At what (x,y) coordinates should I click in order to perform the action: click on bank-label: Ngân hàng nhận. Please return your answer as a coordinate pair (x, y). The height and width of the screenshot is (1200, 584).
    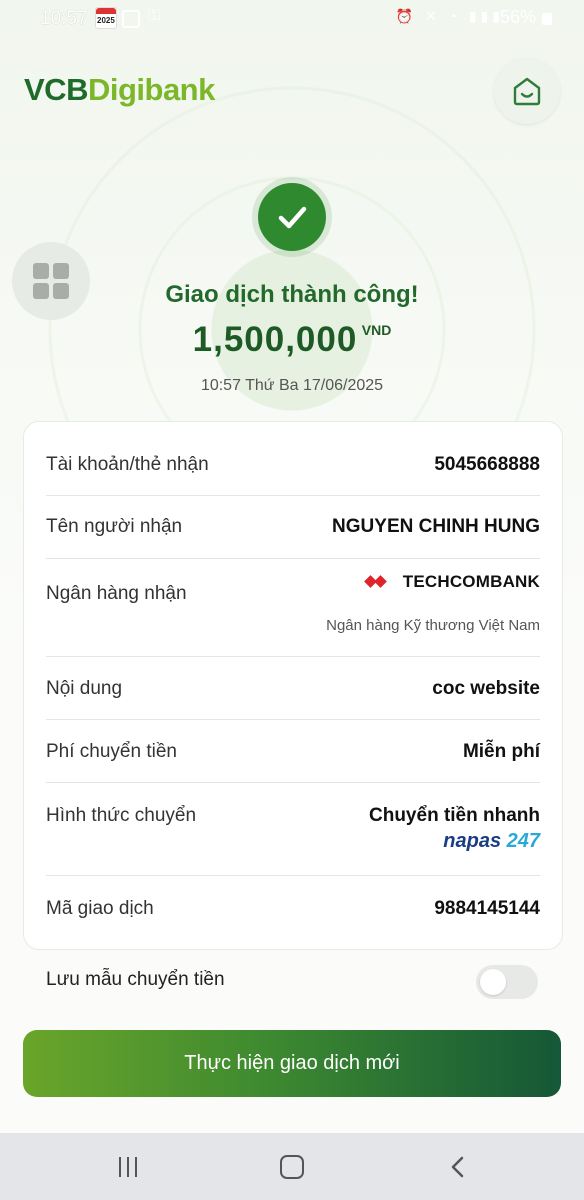
    Looking at the image, I should click on (116, 593).